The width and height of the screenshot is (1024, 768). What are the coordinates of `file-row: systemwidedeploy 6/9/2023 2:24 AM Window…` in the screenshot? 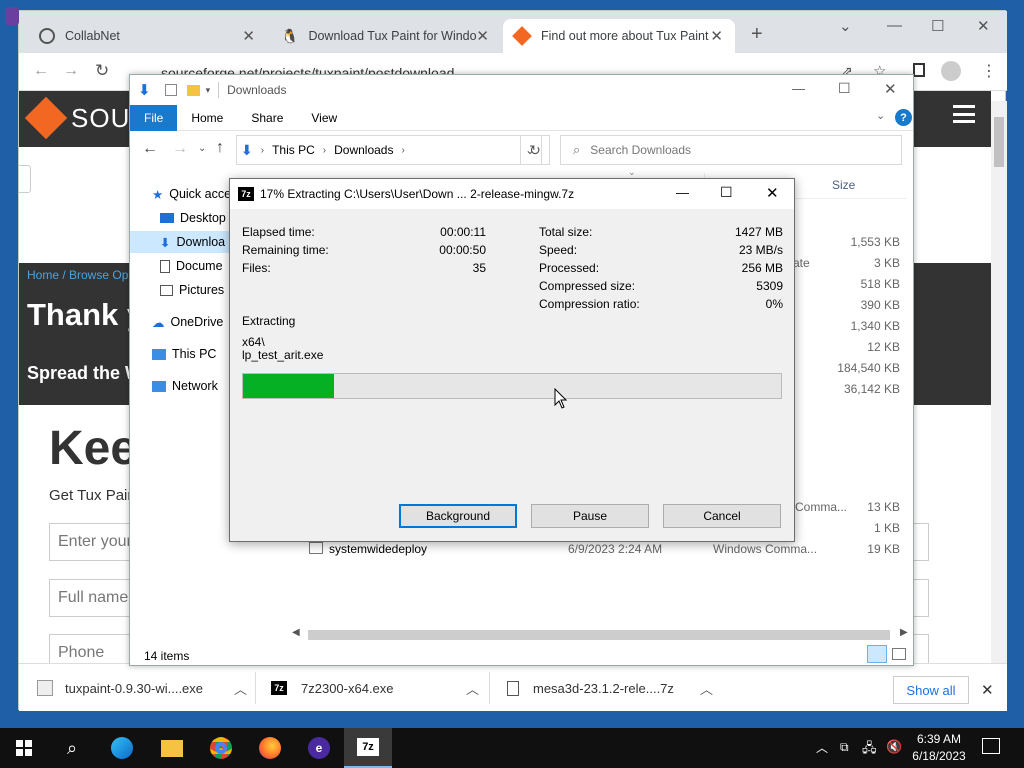 It's located at (605, 549).